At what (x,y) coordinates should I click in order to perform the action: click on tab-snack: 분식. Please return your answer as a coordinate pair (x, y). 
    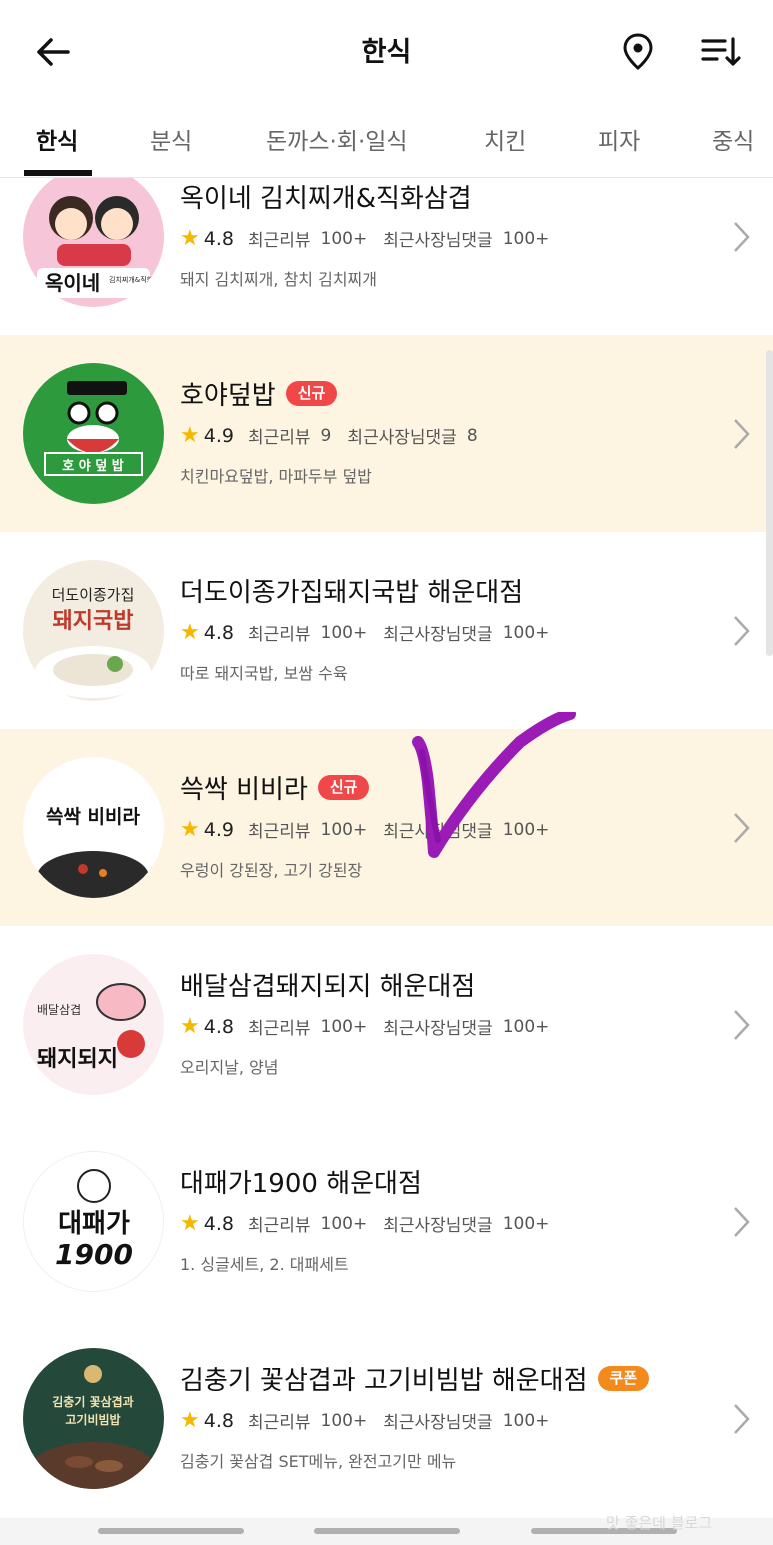
    Looking at the image, I should click on (171, 139).